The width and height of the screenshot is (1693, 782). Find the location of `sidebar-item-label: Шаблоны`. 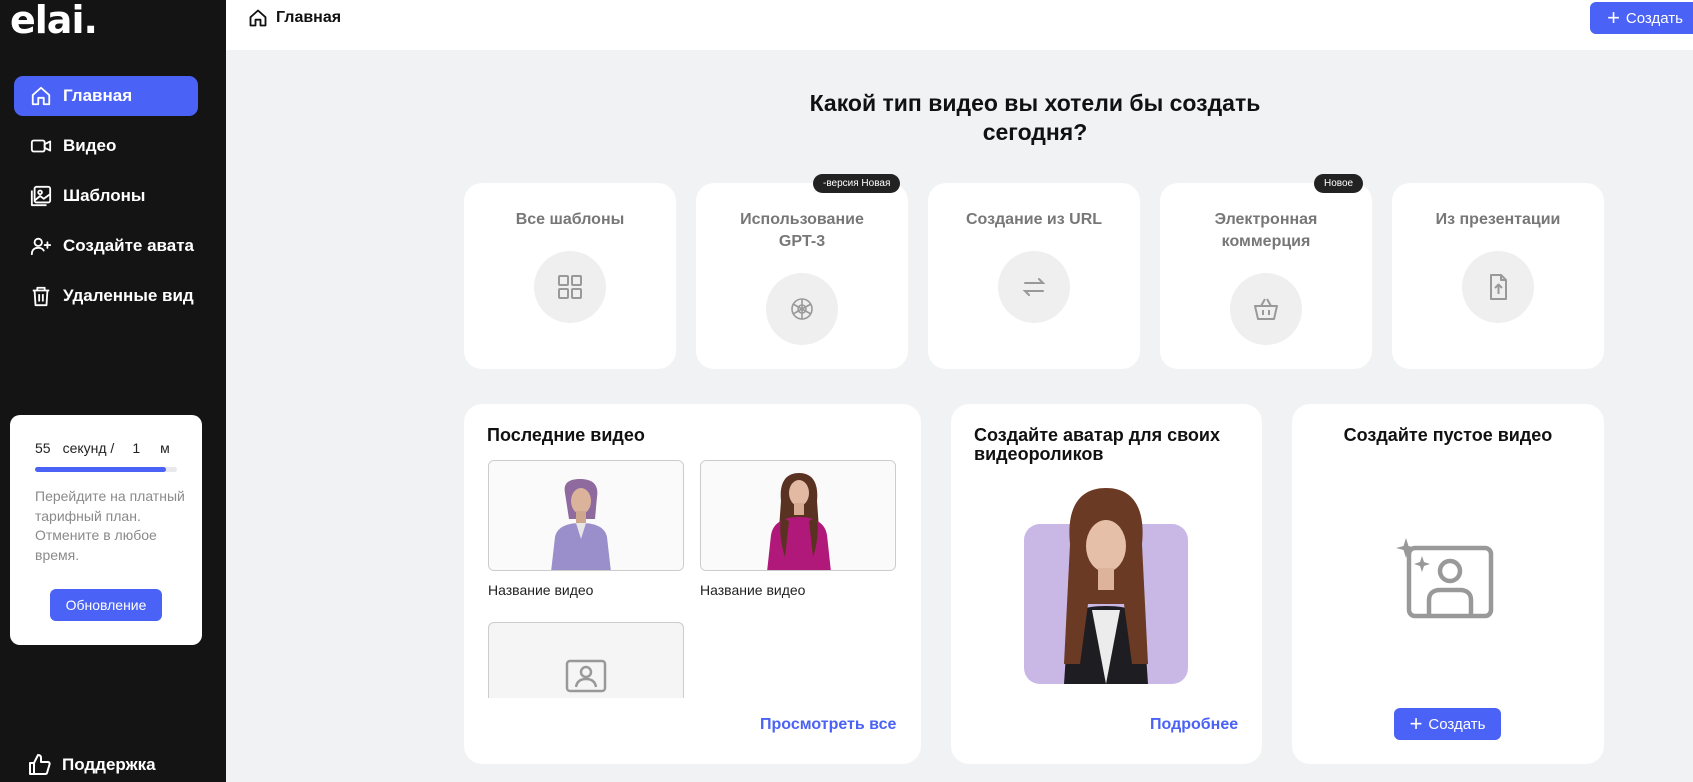

sidebar-item-label: Шаблоны is located at coordinates (104, 195).